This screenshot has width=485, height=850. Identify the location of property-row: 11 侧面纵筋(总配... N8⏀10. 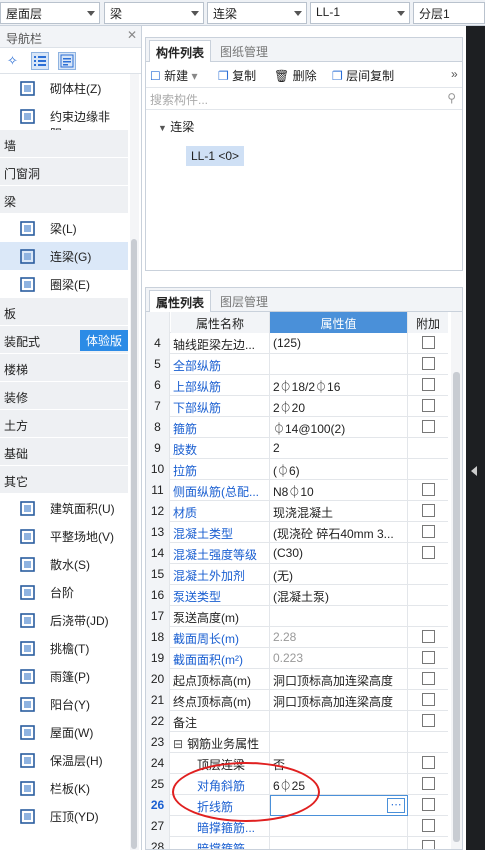
(297, 490).